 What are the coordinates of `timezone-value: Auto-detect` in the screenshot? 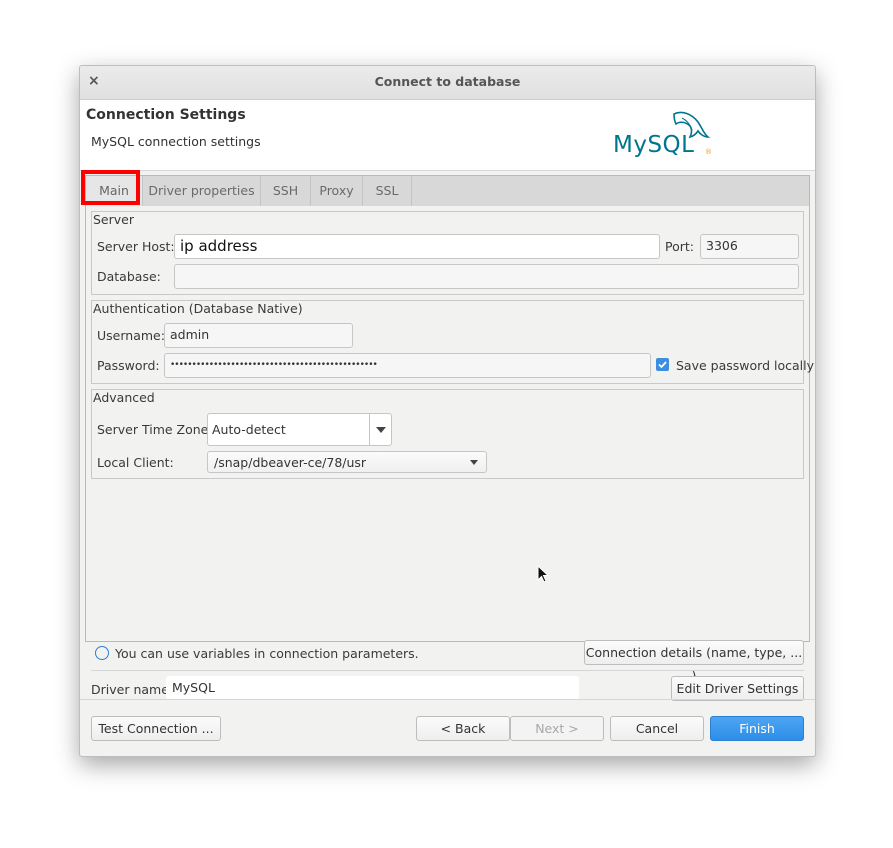 It's located at (249, 429).